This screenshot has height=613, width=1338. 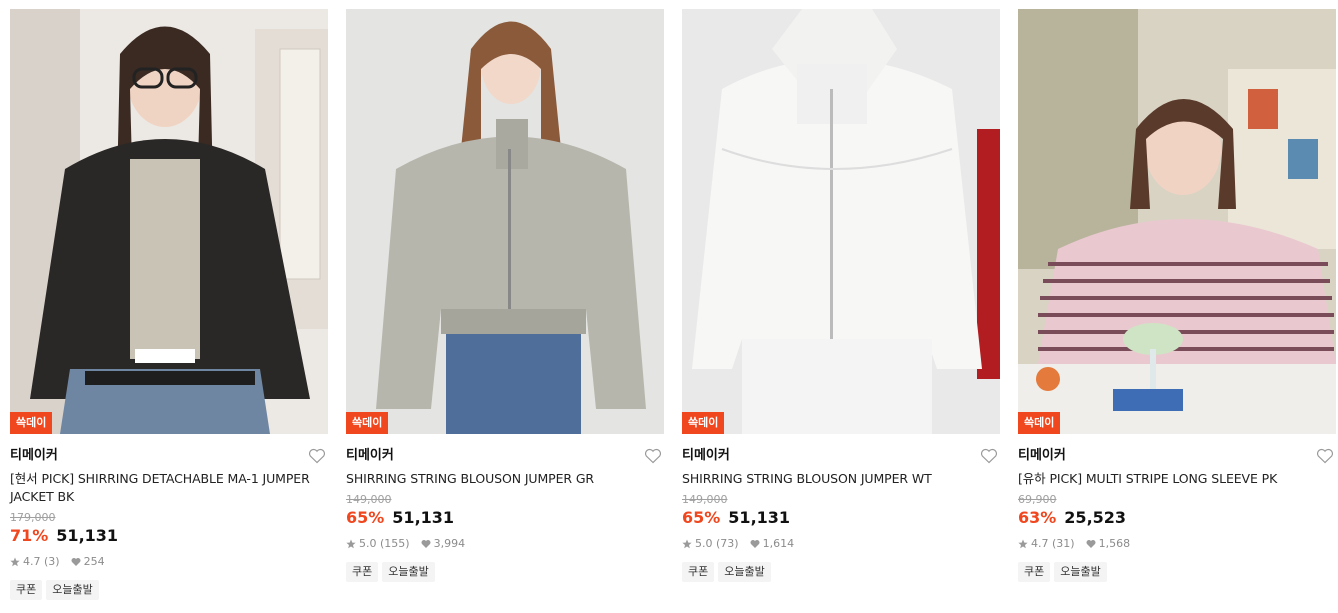 What do you see at coordinates (52, 561) in the screenshot?
I see `review-count: (3)` at bounding box center [52, 561].